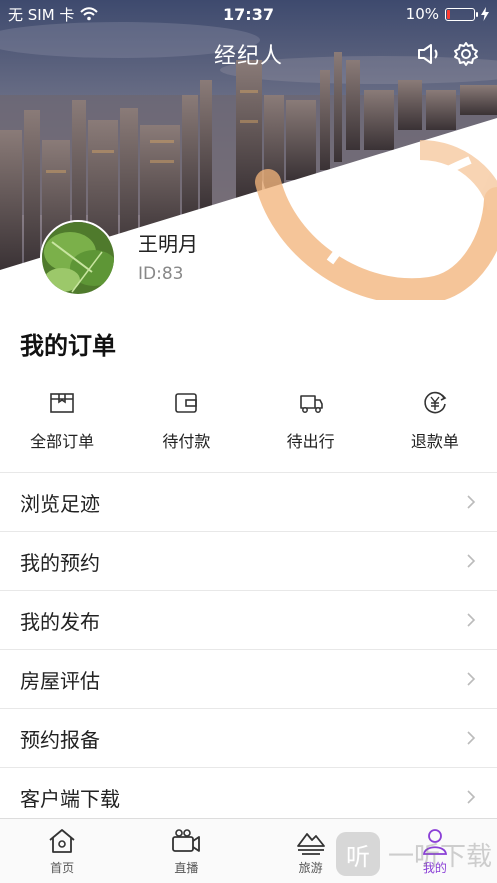  I want to click on battery-level, so click(448, 14).